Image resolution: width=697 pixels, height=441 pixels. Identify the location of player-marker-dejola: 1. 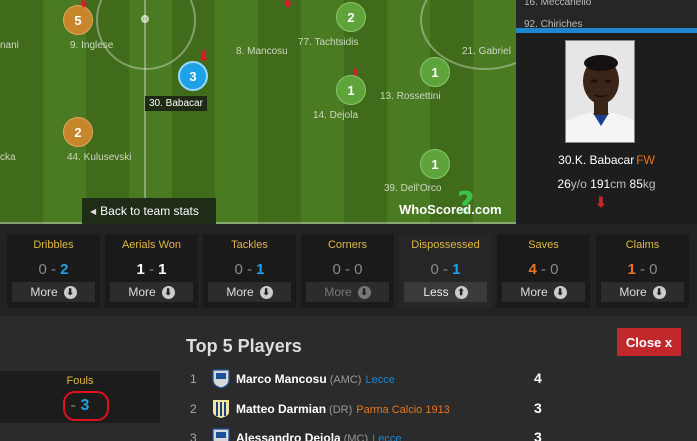
(351, 90).